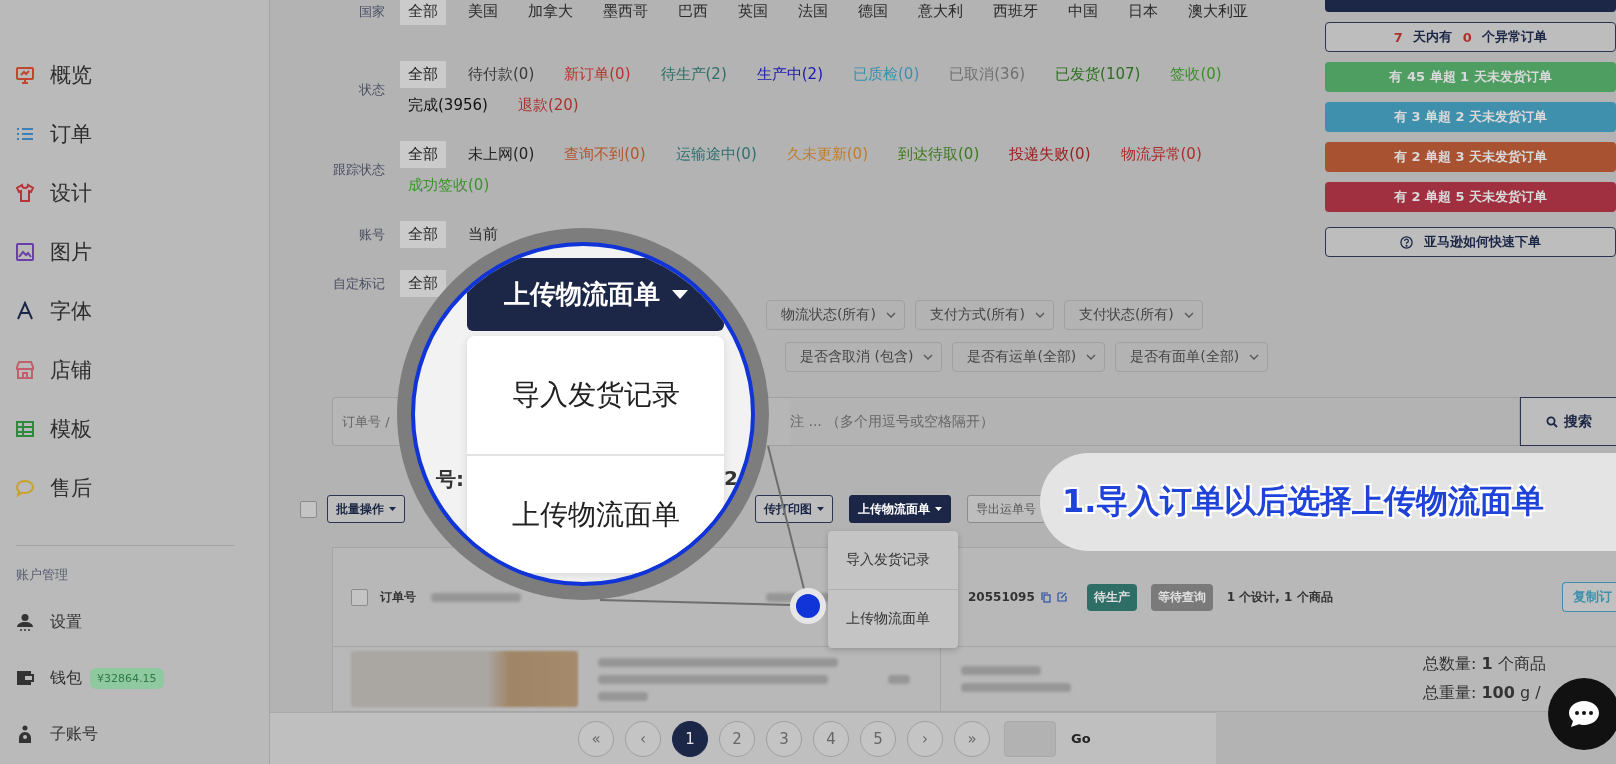 This screenshot has width=1616, height=764. I want to click on top-button, so click(1470, 6).